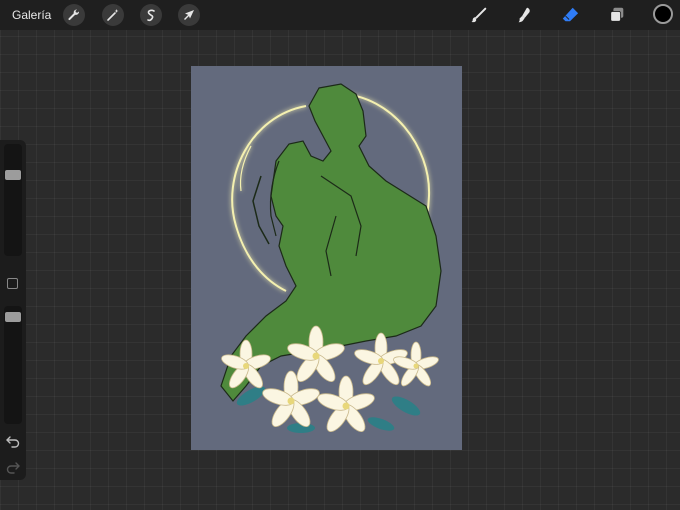  What do you see at coordinates (663, 14) in the screenshot?
I see `color-picker-swatch` at bounding box center [663, 14].